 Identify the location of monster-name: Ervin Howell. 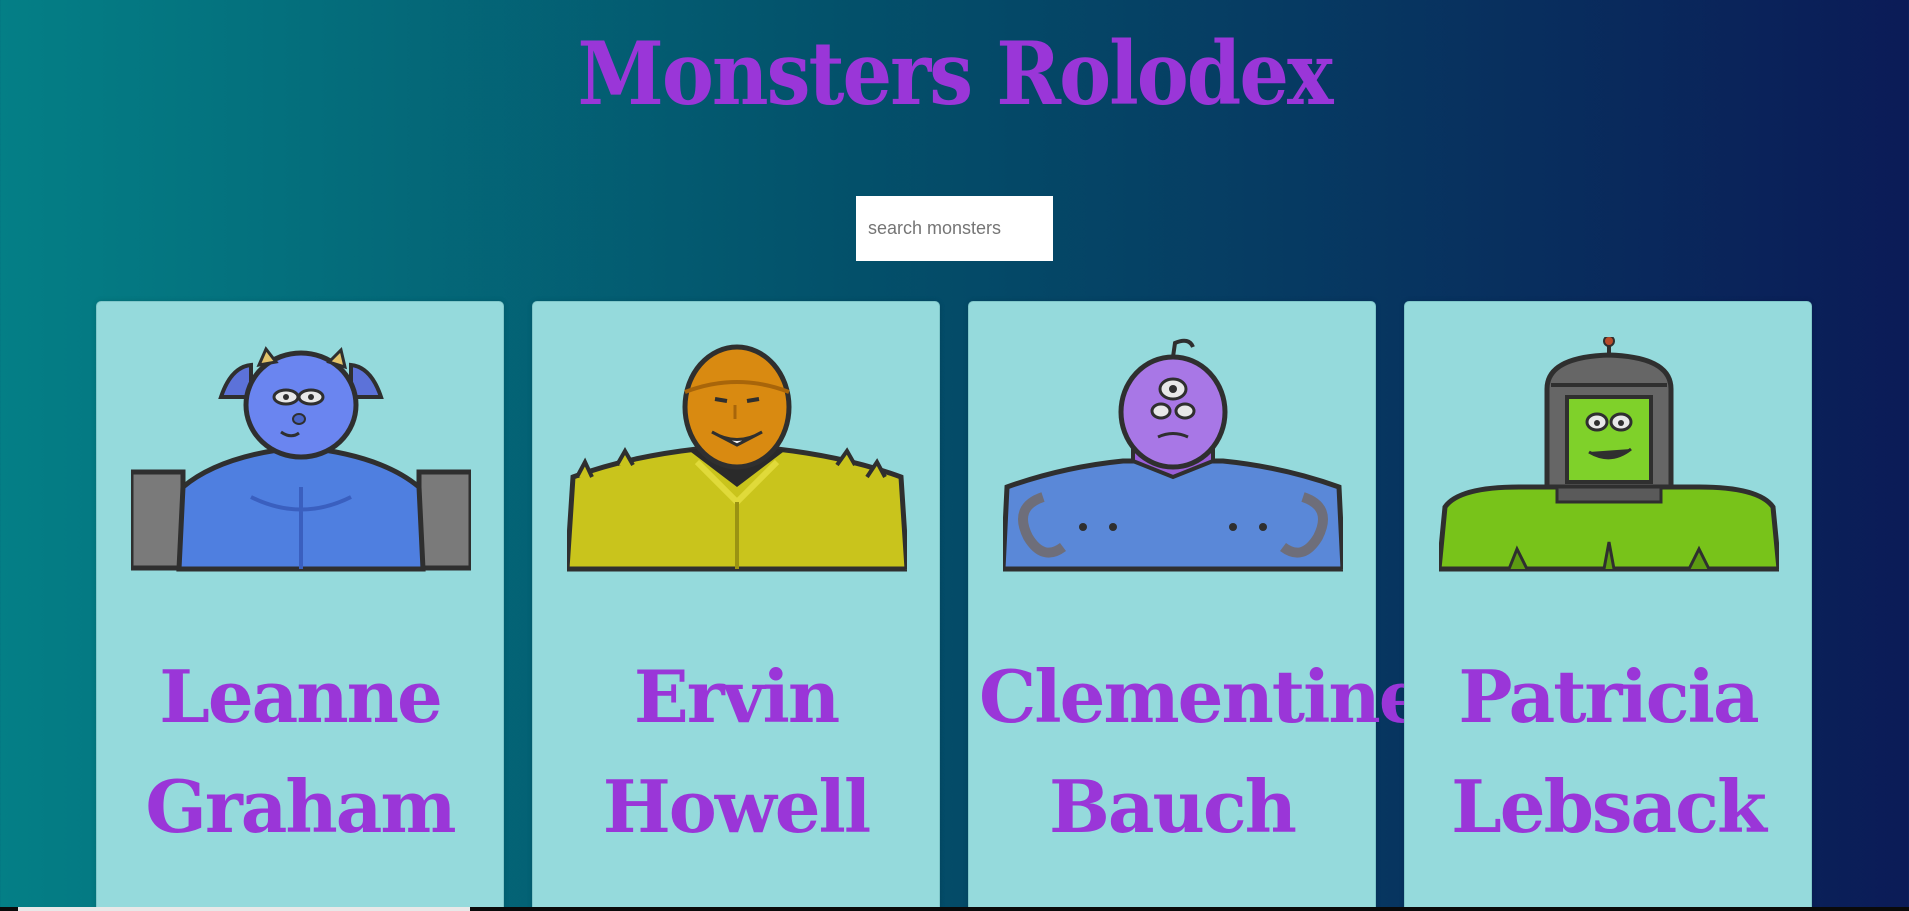
(737, 751).